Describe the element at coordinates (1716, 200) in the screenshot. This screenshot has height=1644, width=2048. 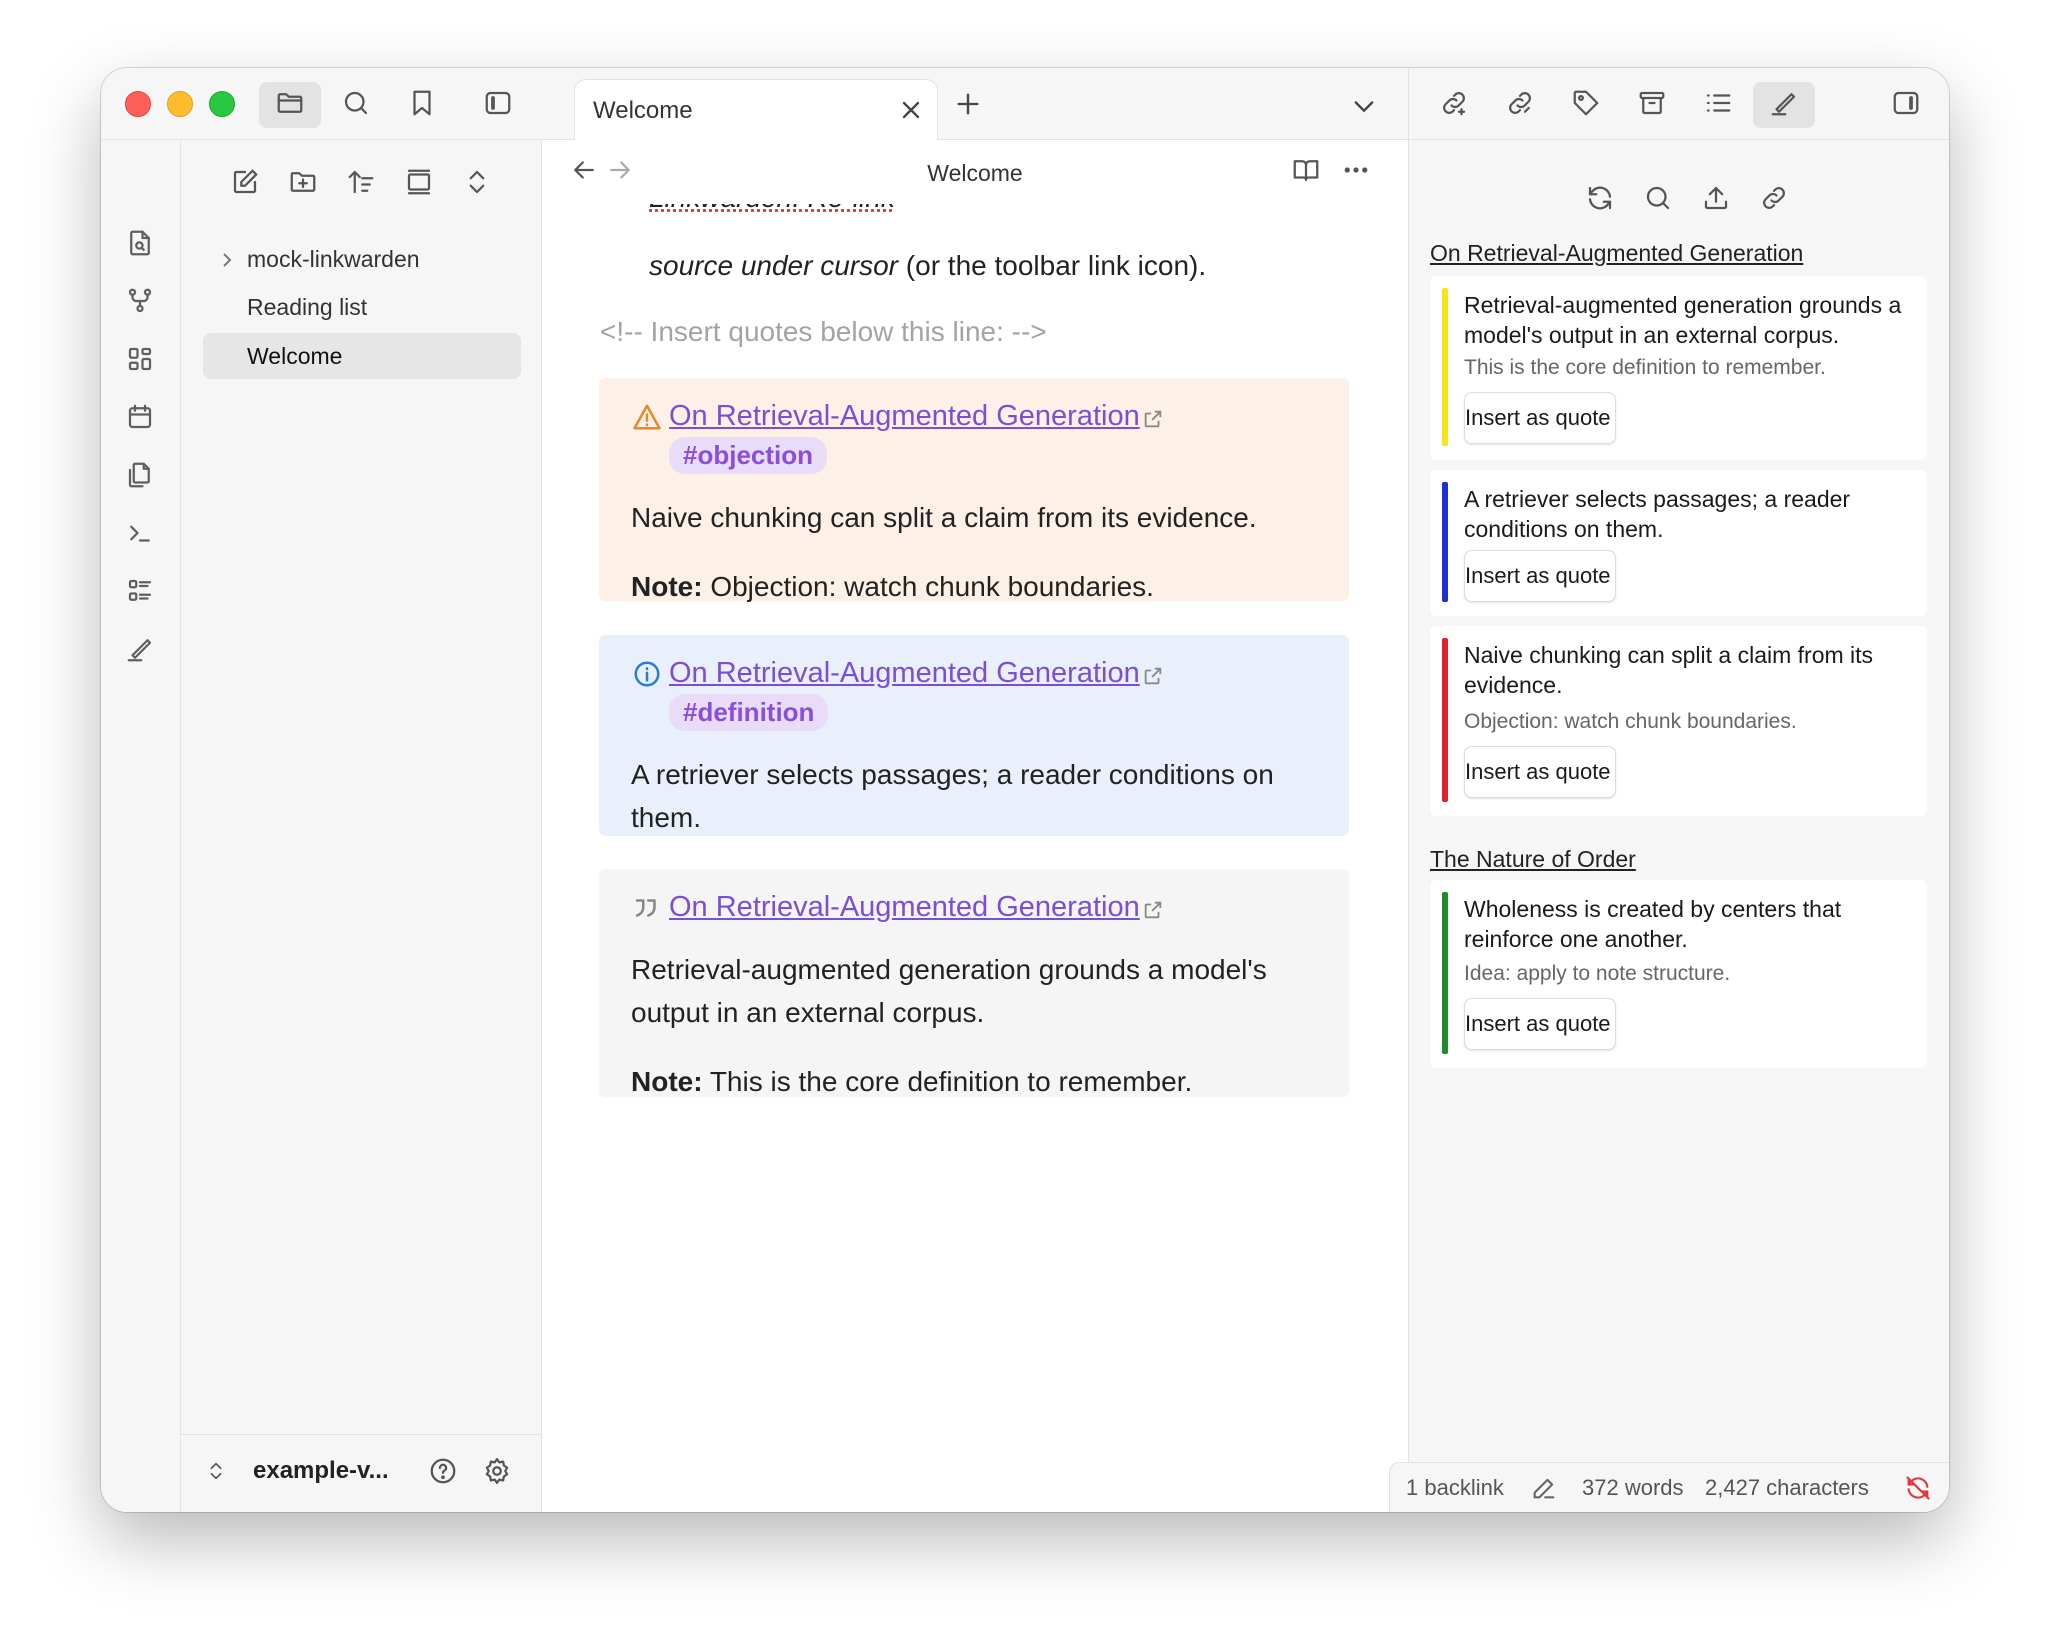
I see `export-button` at that location.